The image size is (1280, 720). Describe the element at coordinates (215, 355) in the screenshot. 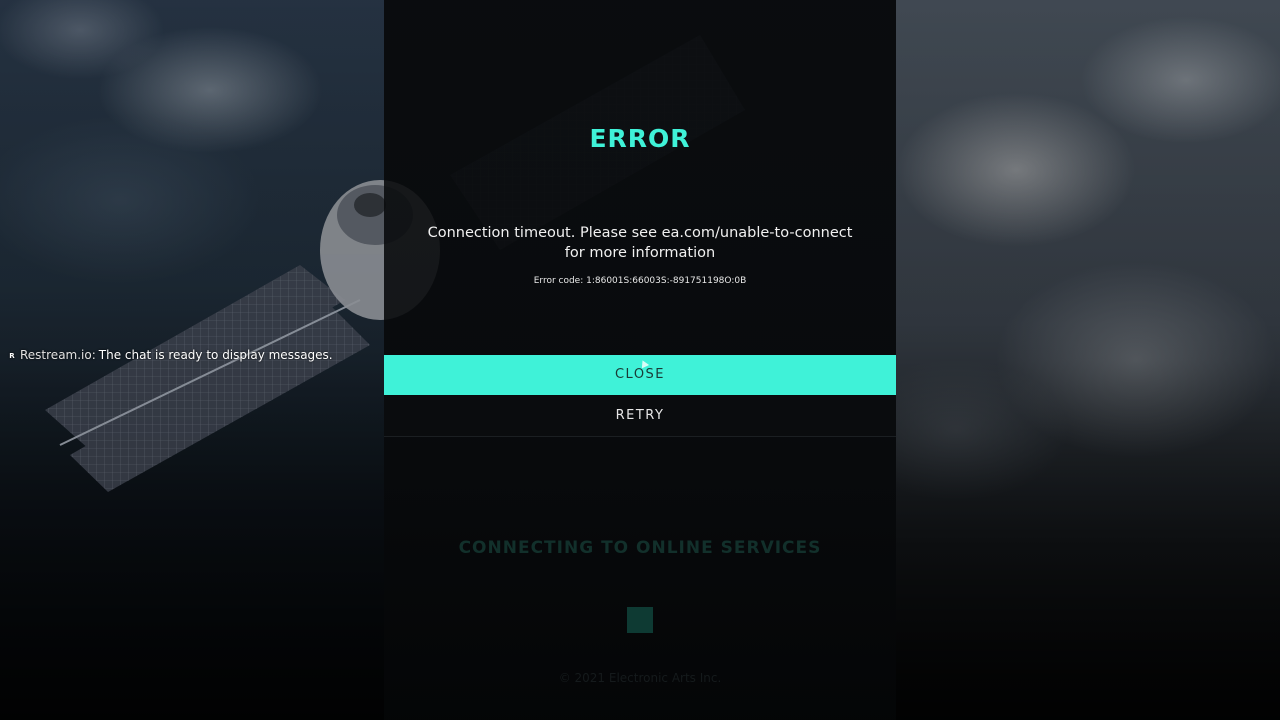

I see `chat-message-text: The chat is ready to display messages.` at that location.